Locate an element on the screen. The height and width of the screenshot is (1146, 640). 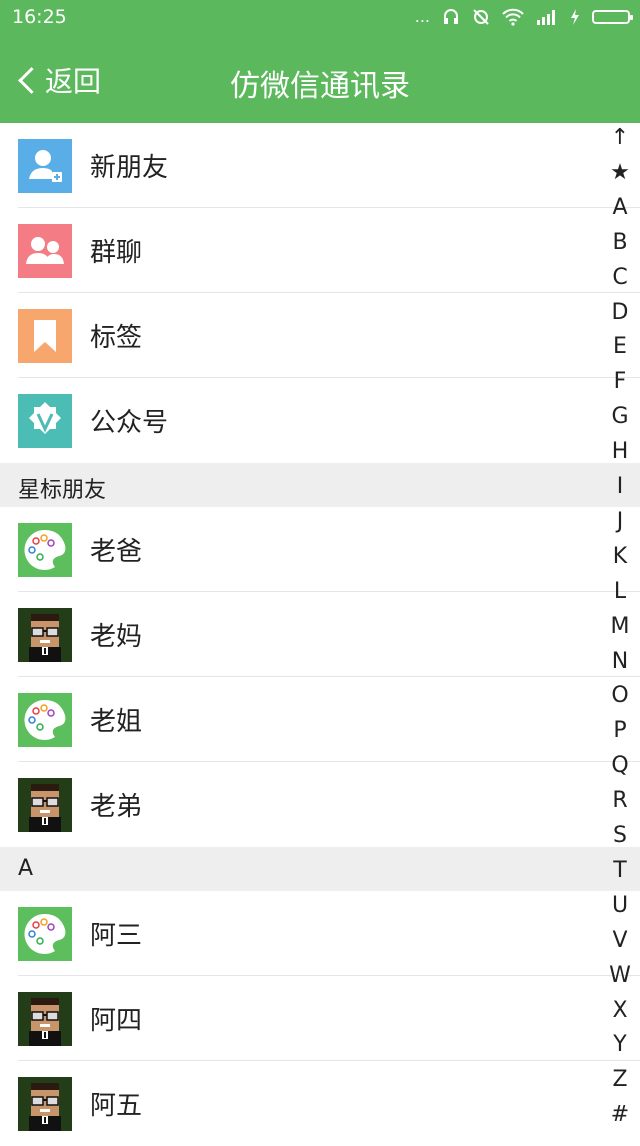
signal-icon is located at coordinates (546, 17).